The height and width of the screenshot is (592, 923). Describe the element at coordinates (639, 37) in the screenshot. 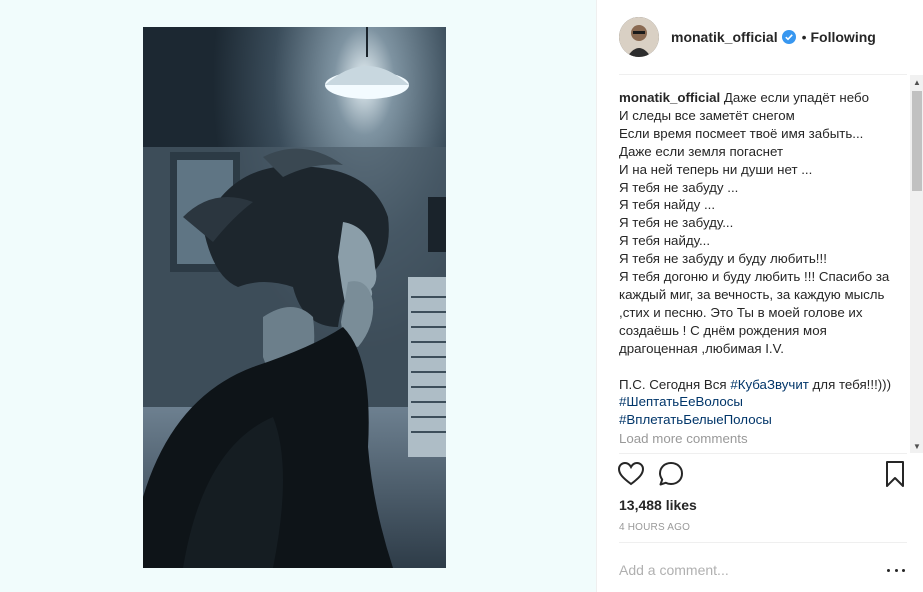

I see `avatar` at that location.